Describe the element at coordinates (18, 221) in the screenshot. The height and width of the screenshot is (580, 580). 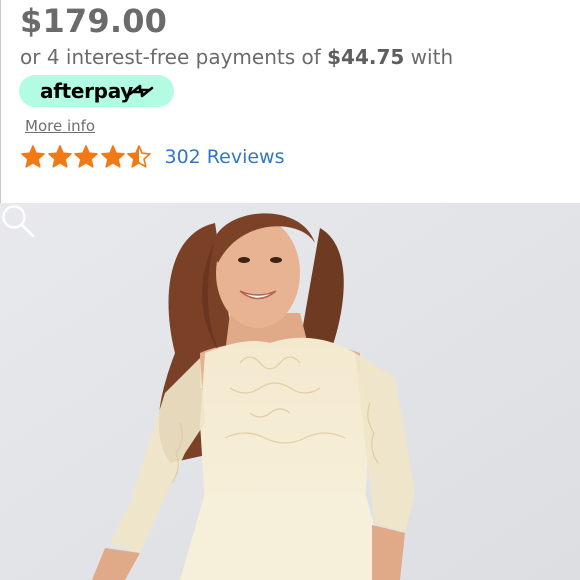
I see `zoom-magnifier-icon` at that location.